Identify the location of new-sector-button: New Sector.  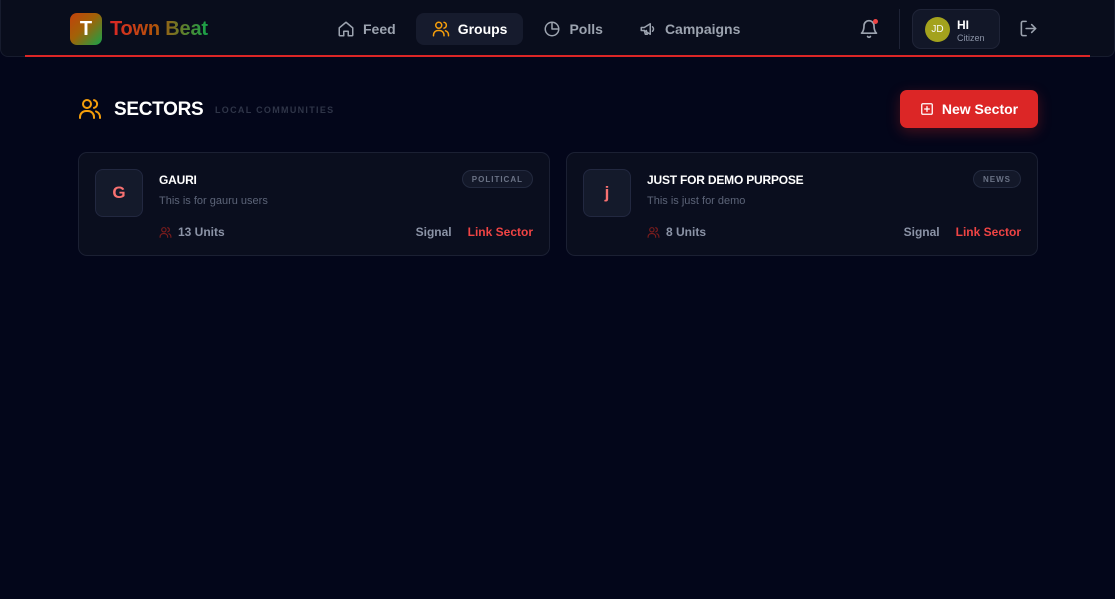
(969, 109).